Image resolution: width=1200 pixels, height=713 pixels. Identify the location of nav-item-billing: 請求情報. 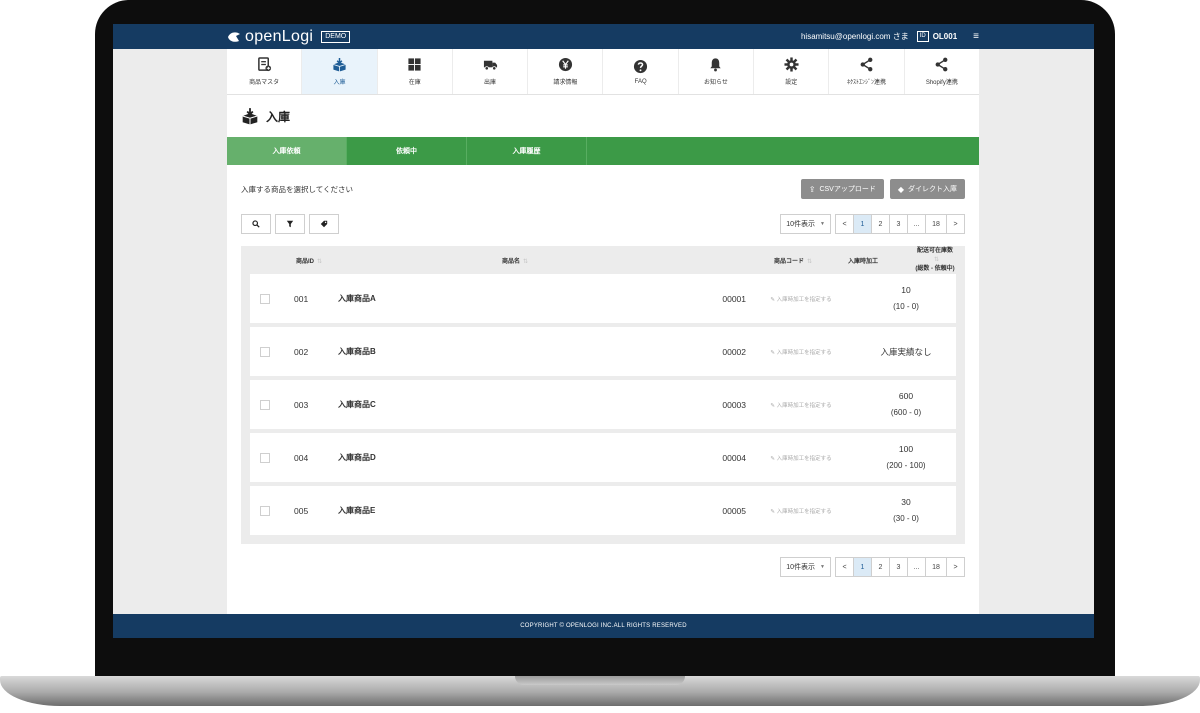
(566, 71).